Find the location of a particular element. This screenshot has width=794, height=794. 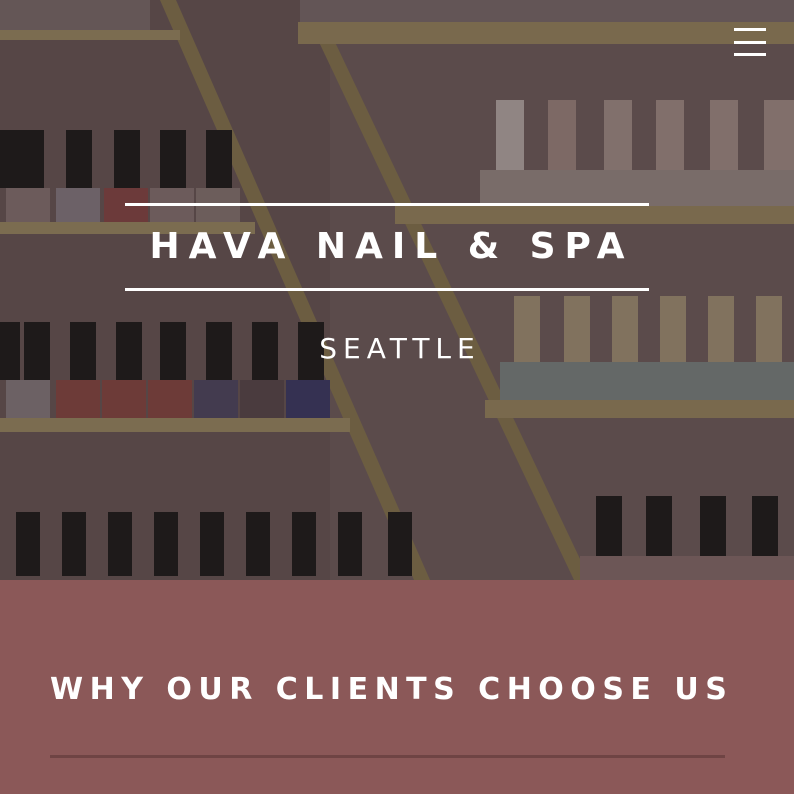

brand-block: HAVA NAIL & SPA is located at coordinates (387, 247).